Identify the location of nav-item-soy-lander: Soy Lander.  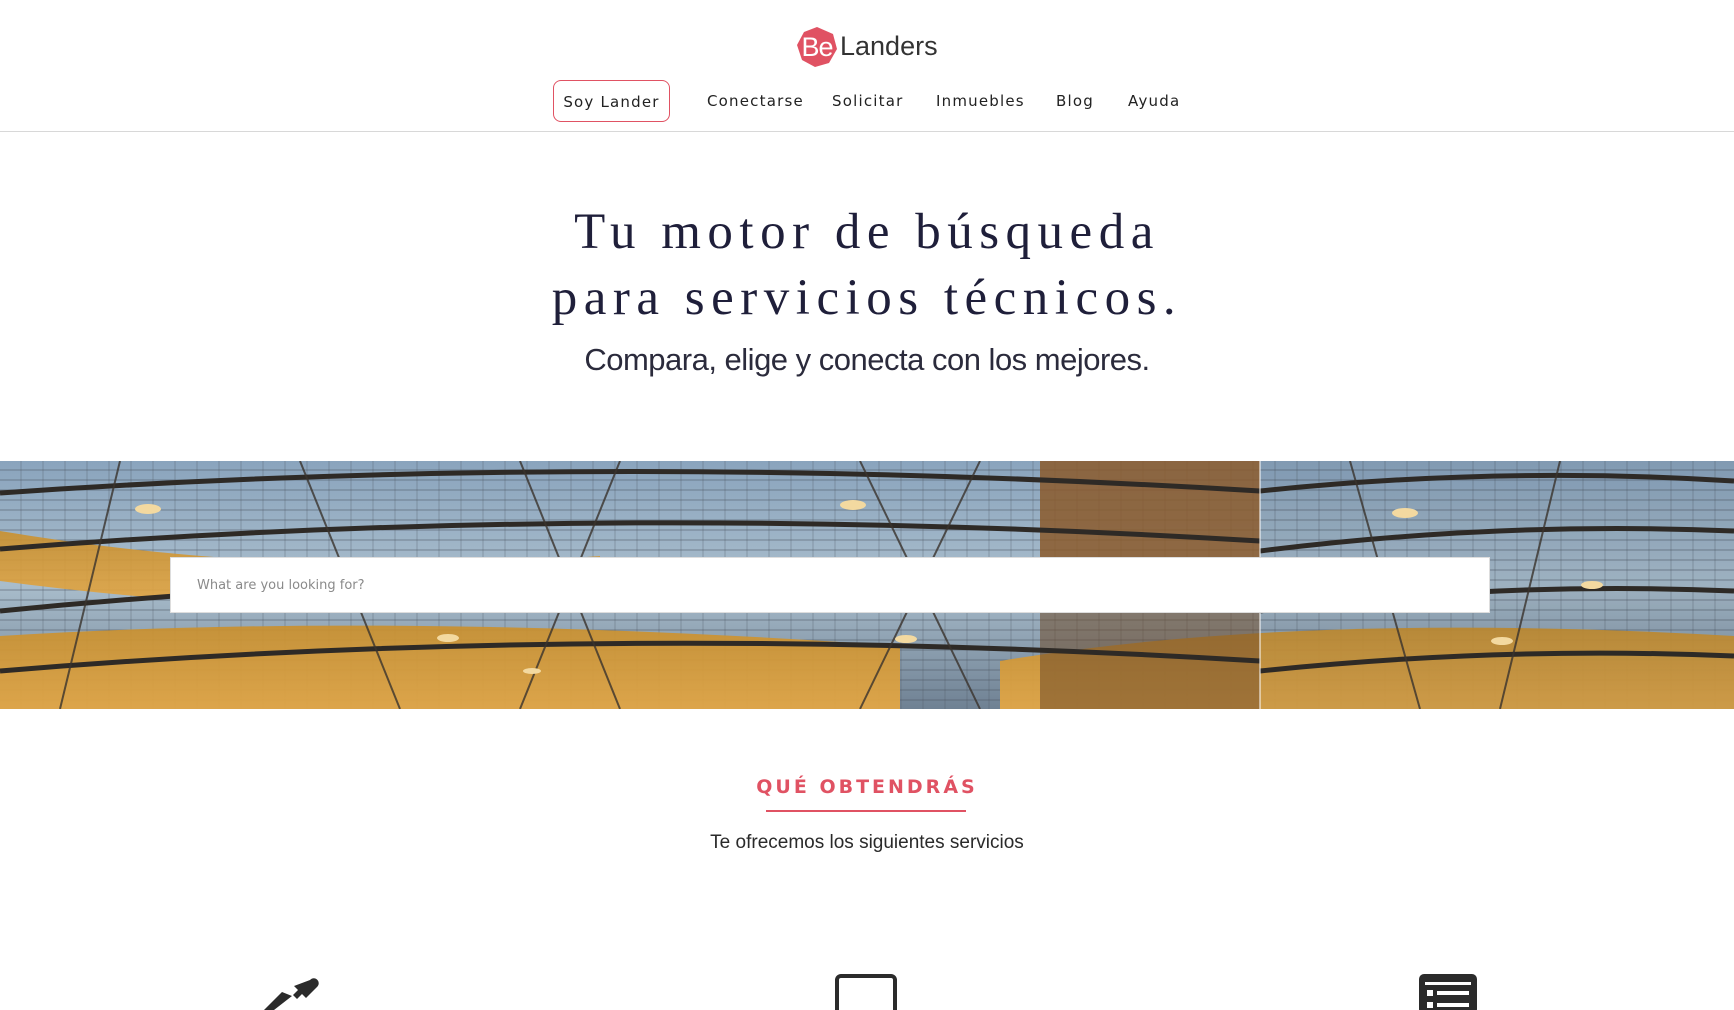
(611, 101).